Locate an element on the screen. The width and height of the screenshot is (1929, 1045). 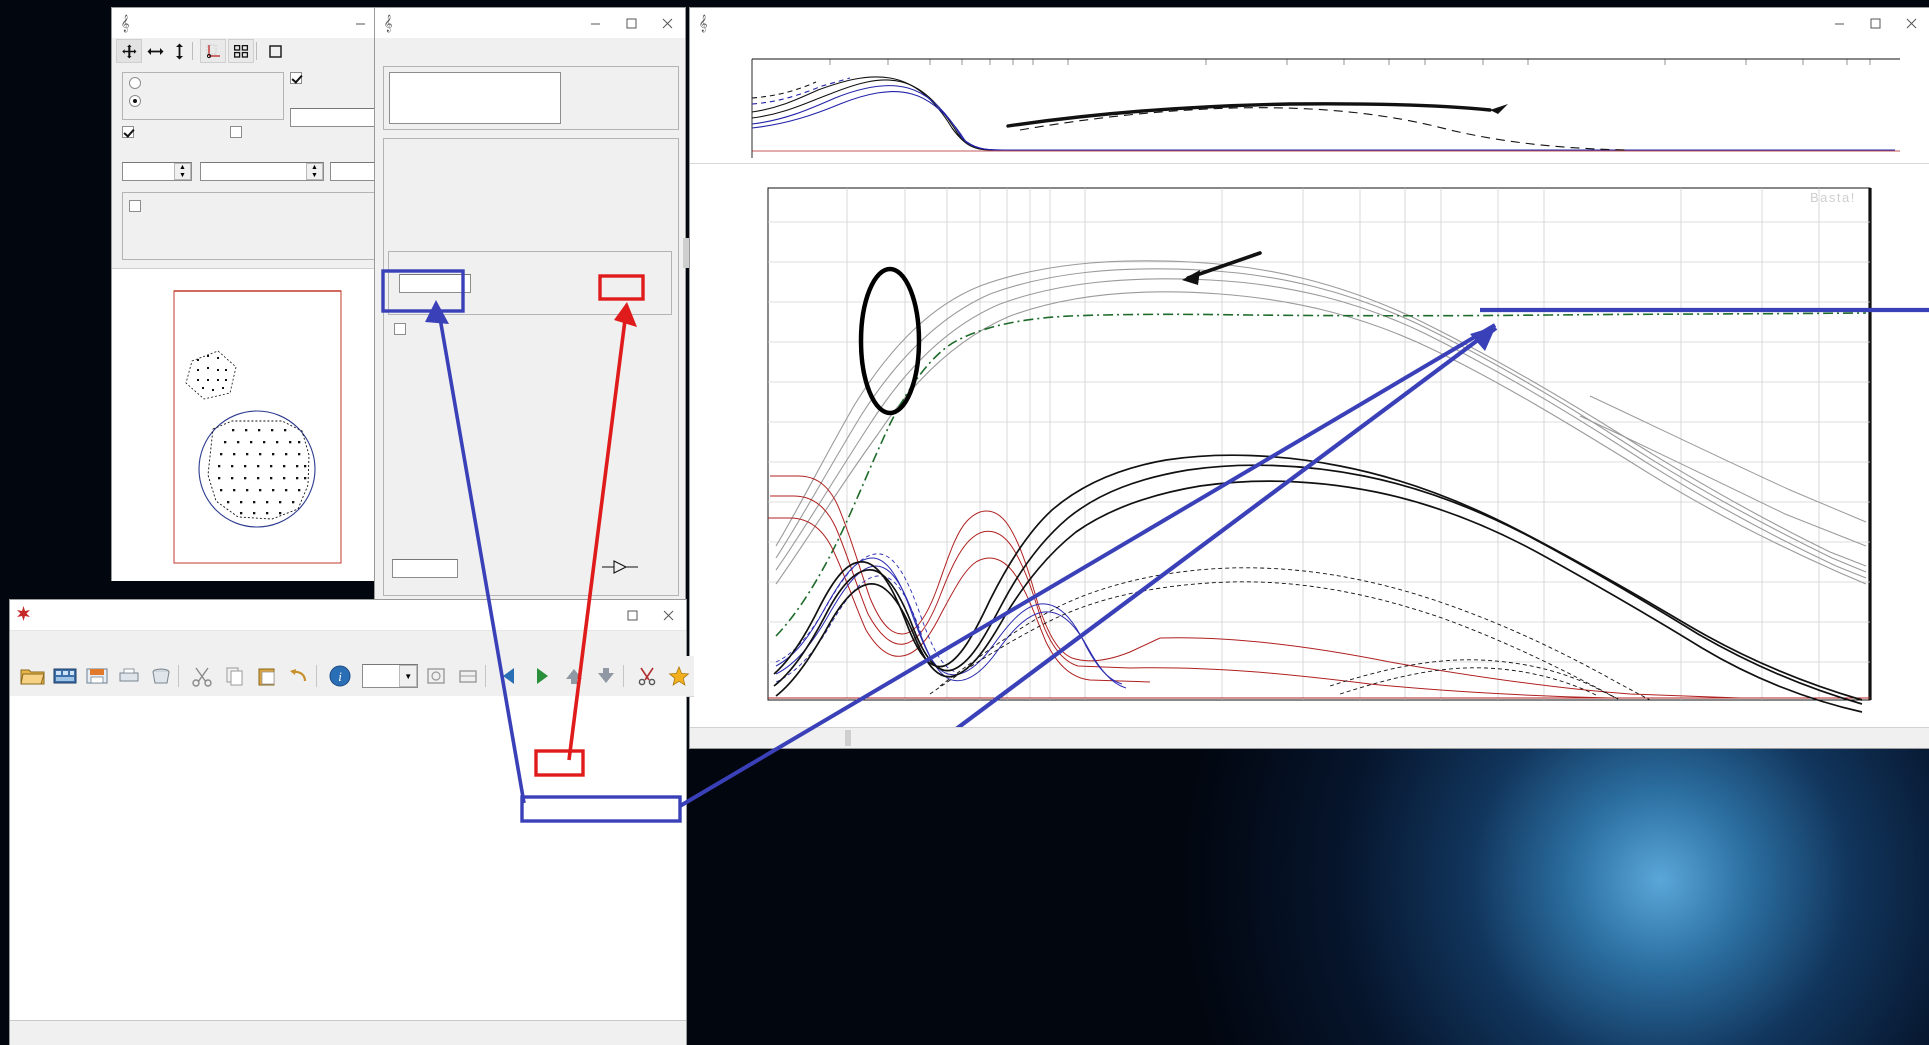
paste-icon is located at coordinates (266, 676).